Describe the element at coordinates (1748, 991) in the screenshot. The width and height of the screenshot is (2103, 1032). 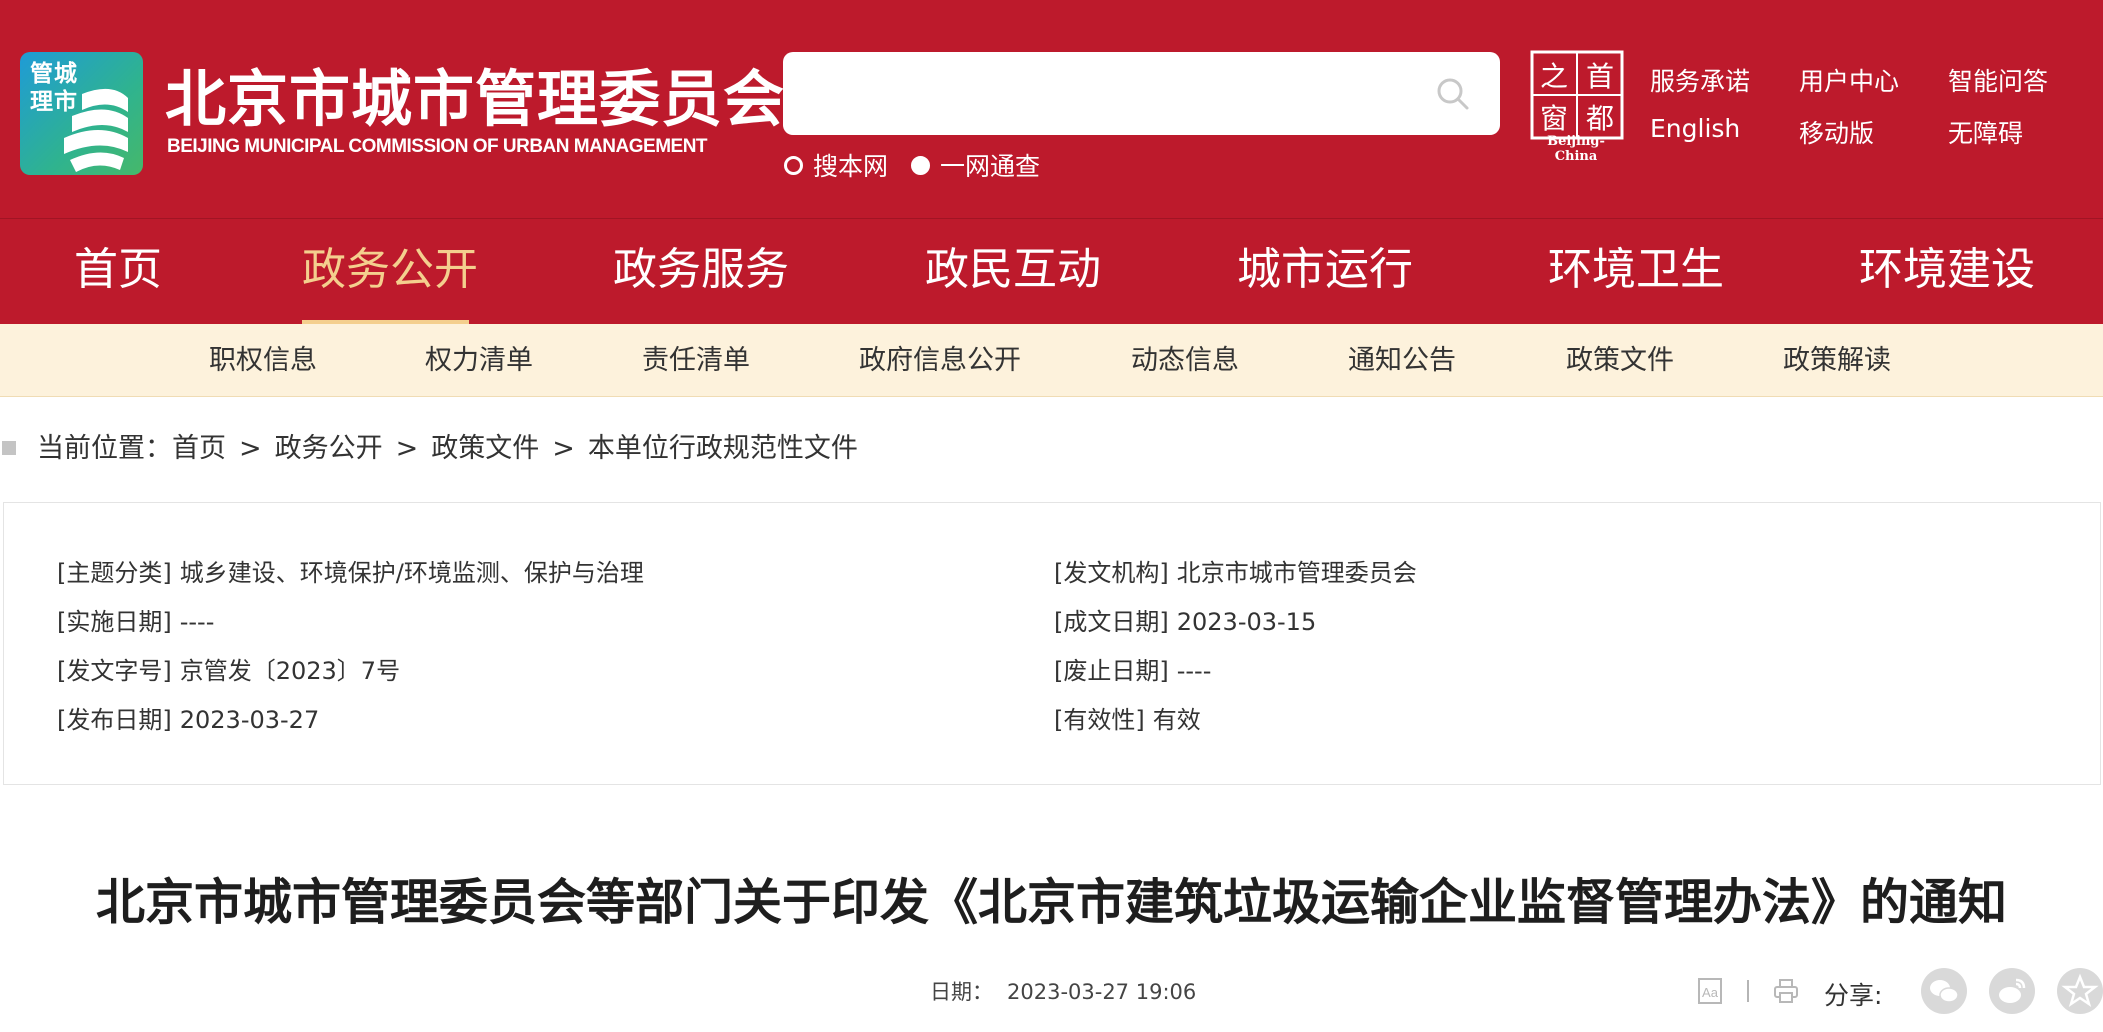
I see `tools-divider` at that location.